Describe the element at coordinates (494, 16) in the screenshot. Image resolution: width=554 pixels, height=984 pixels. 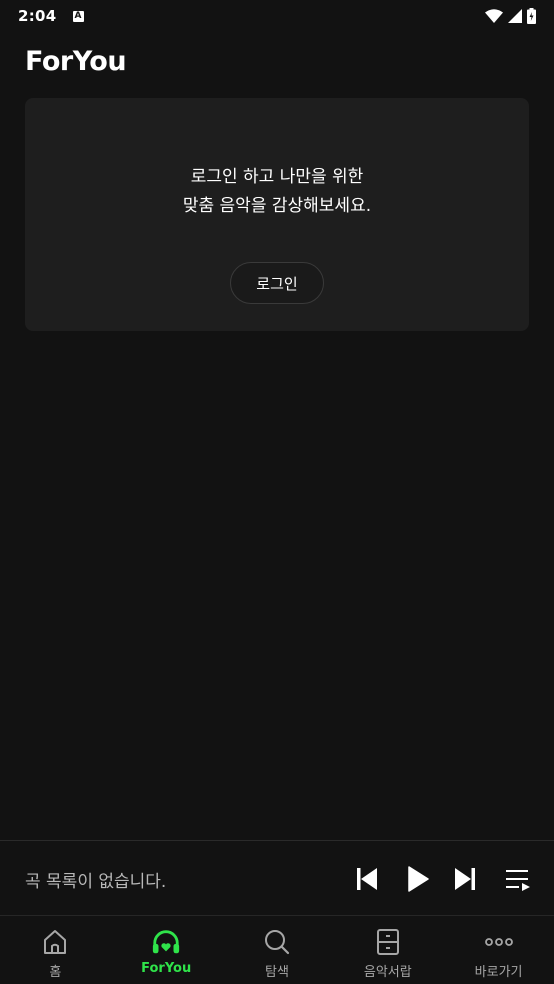
I see `wifi-icon` at that location.